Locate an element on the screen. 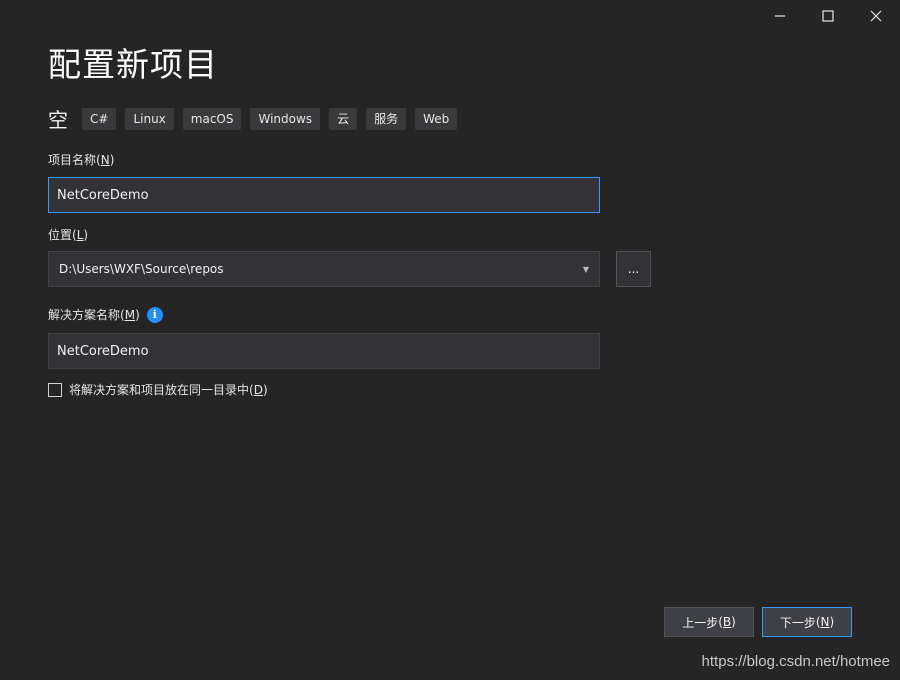 This screenshot has height=680, width=900. location-label: 位置(L) is located at coordinates (68, 235).